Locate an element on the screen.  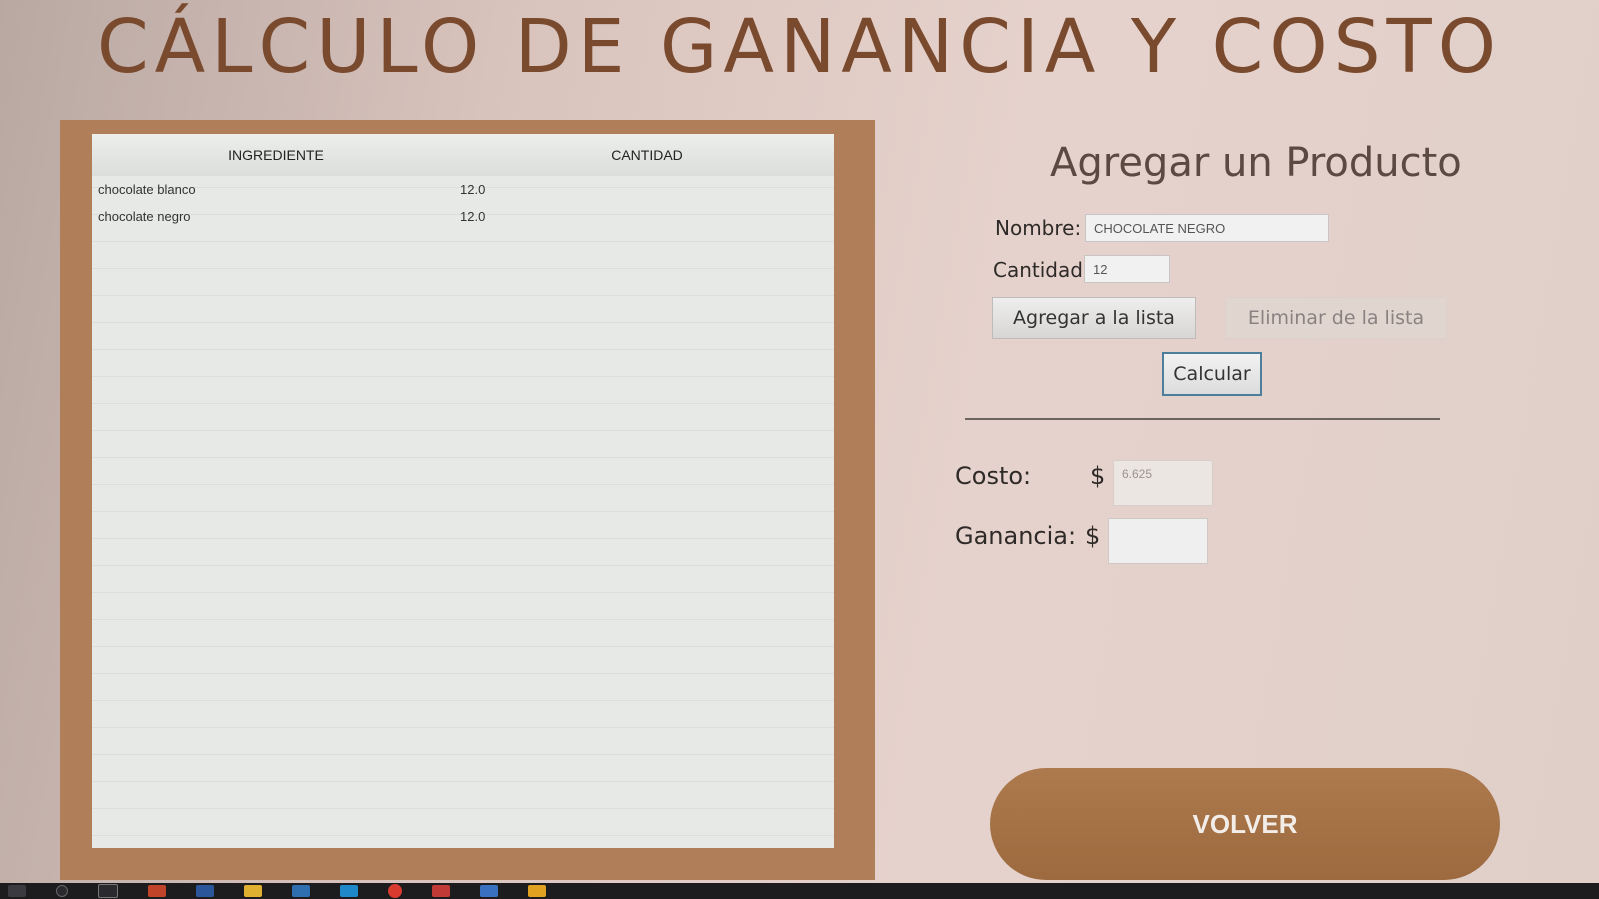
chrome-icon is located at coordinates (395, 891).